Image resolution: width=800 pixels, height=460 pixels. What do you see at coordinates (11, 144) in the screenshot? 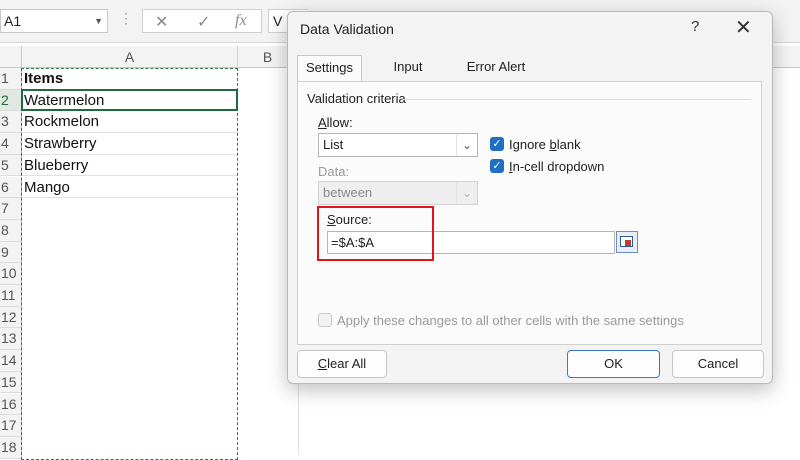
I see `row-header: 4` at bounding box center [11, 144].